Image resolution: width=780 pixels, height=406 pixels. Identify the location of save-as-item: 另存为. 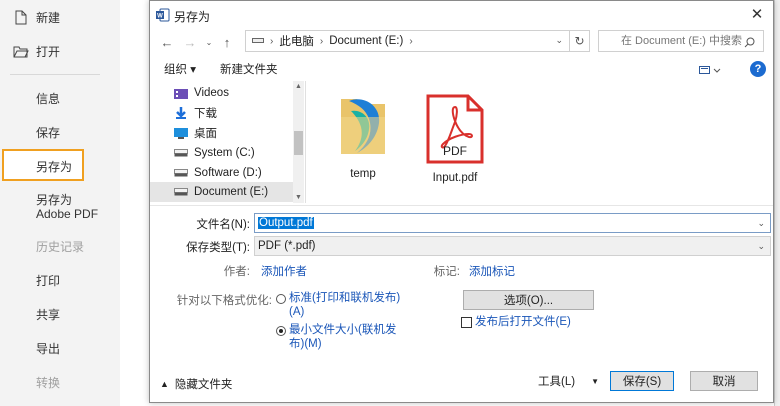
(54, 167).